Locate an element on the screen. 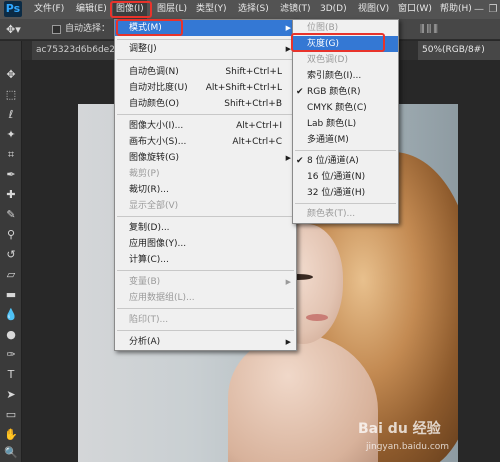 The image size is (500, 462). align-icons: ⫼⫼⫼ is located at coordinates (430, 29).